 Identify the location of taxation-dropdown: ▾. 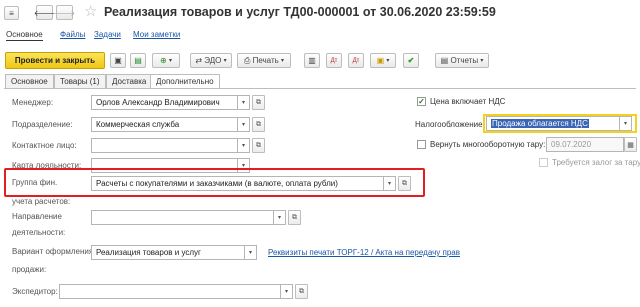
(626, 123).